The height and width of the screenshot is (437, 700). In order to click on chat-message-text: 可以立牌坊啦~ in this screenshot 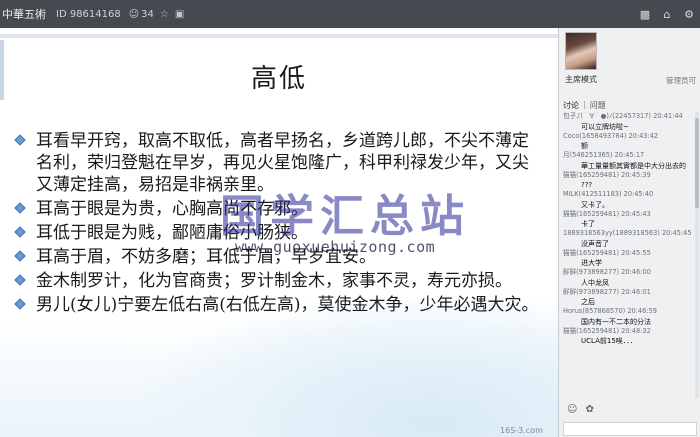, I will do `click(605, 126)`.